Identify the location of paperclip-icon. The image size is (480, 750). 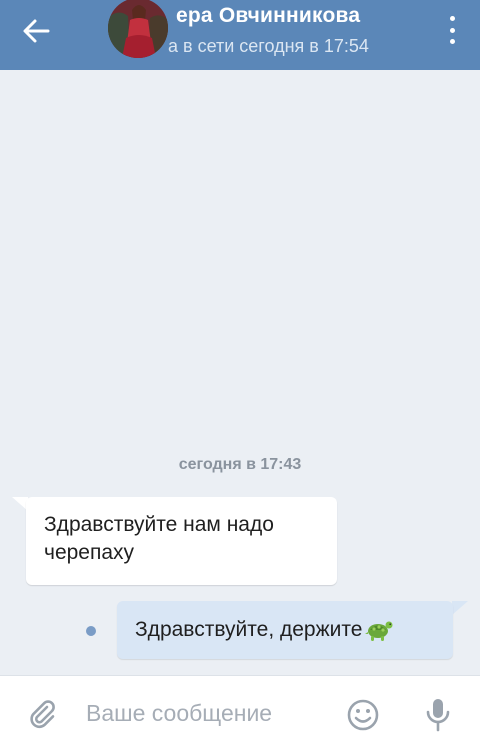
(42, 714).